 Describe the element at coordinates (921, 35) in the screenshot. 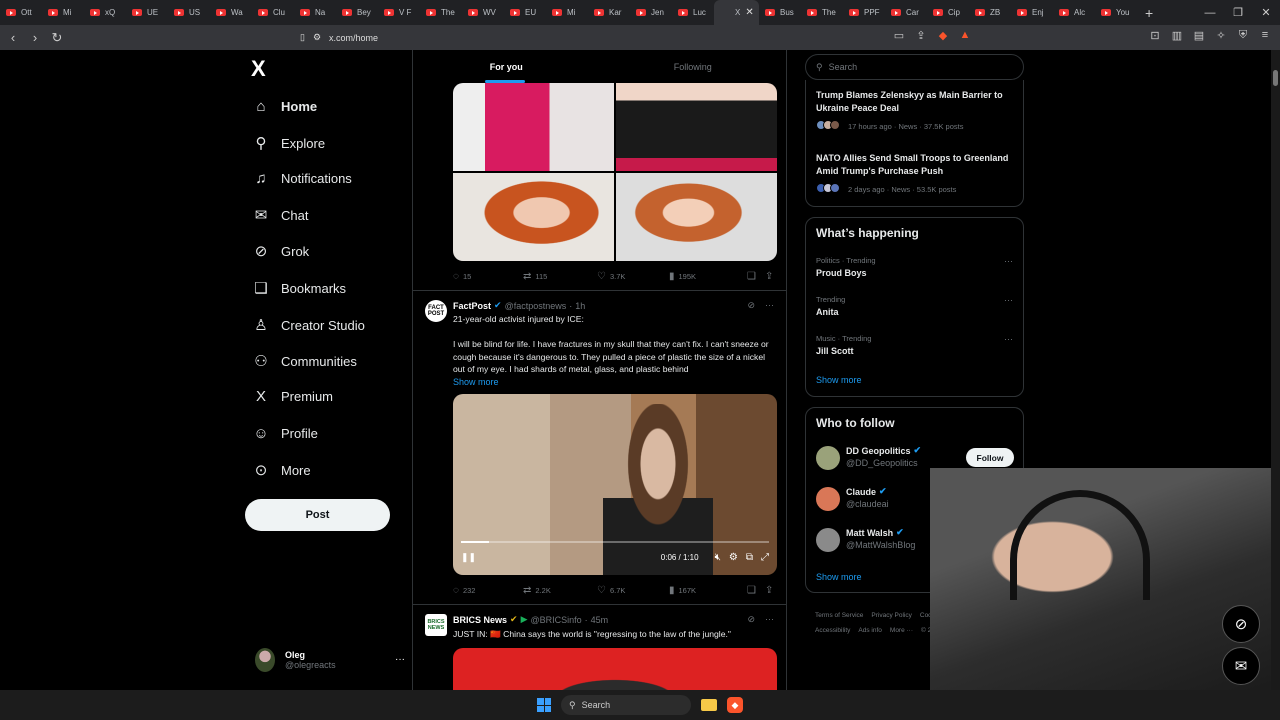

I see `share-icon: ⇪` at that location.